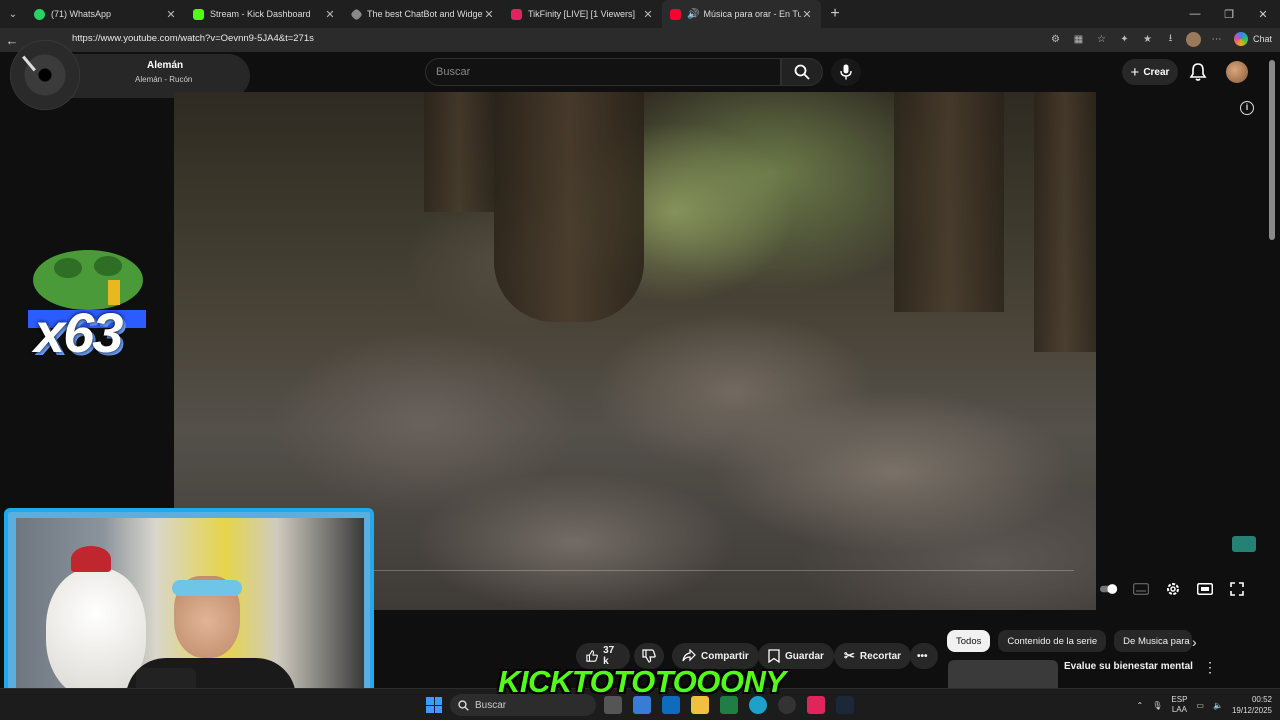  Describe the element at coordinates (1205, 589) in the screenshot. I see `theater-mode-icon` at that location.